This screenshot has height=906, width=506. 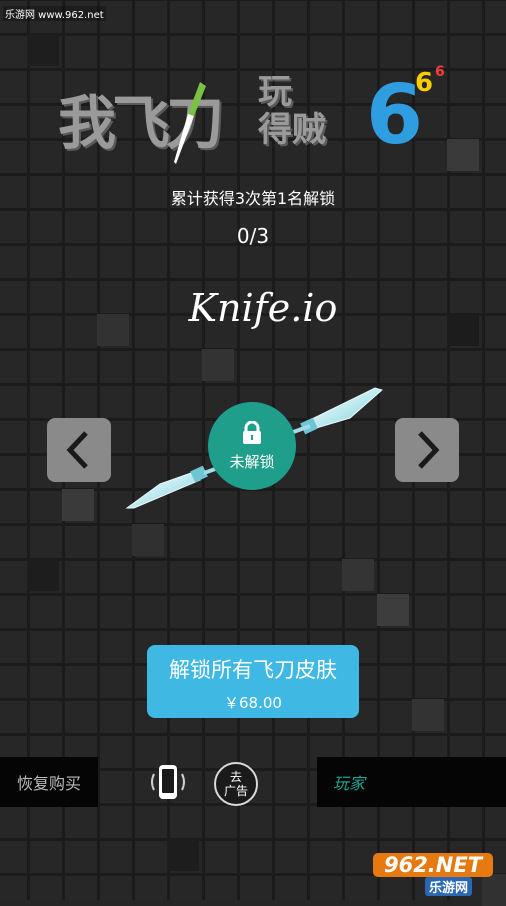 I want to click on logo-six-medium: 6, so click(x=424, y=83).